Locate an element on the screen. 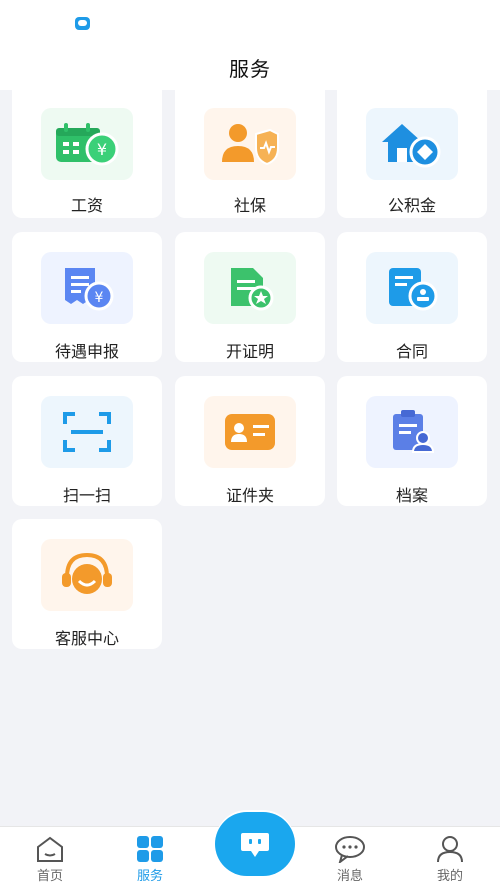  customer-service-tile is located at coordinates (87, 575).